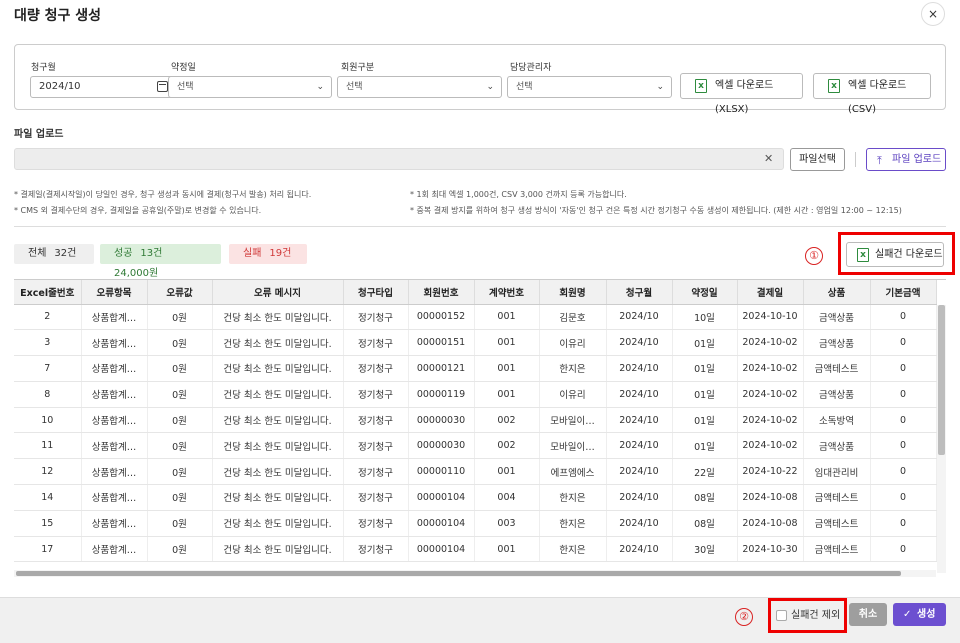  I want to click on horizontal-scrollbar, so click(475, 573).